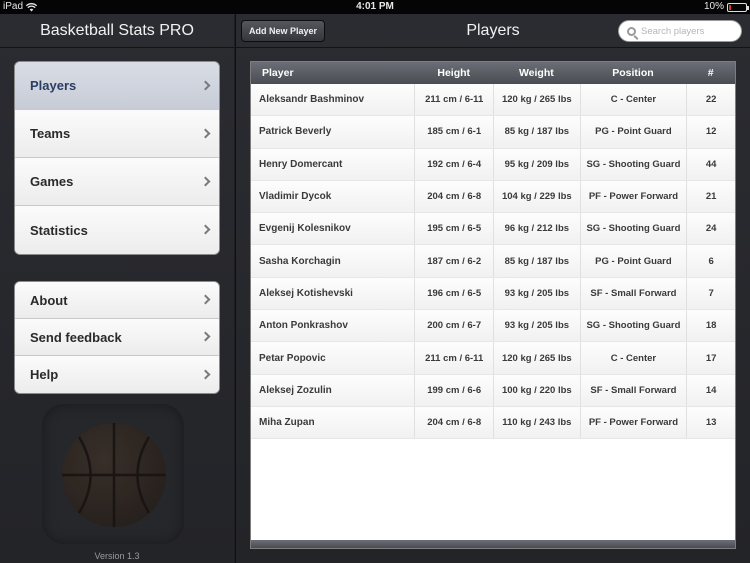 Image resolution: width=750 pixels, height=563 pixels. I want to click on menu-item-label: About, so click(49, 300).